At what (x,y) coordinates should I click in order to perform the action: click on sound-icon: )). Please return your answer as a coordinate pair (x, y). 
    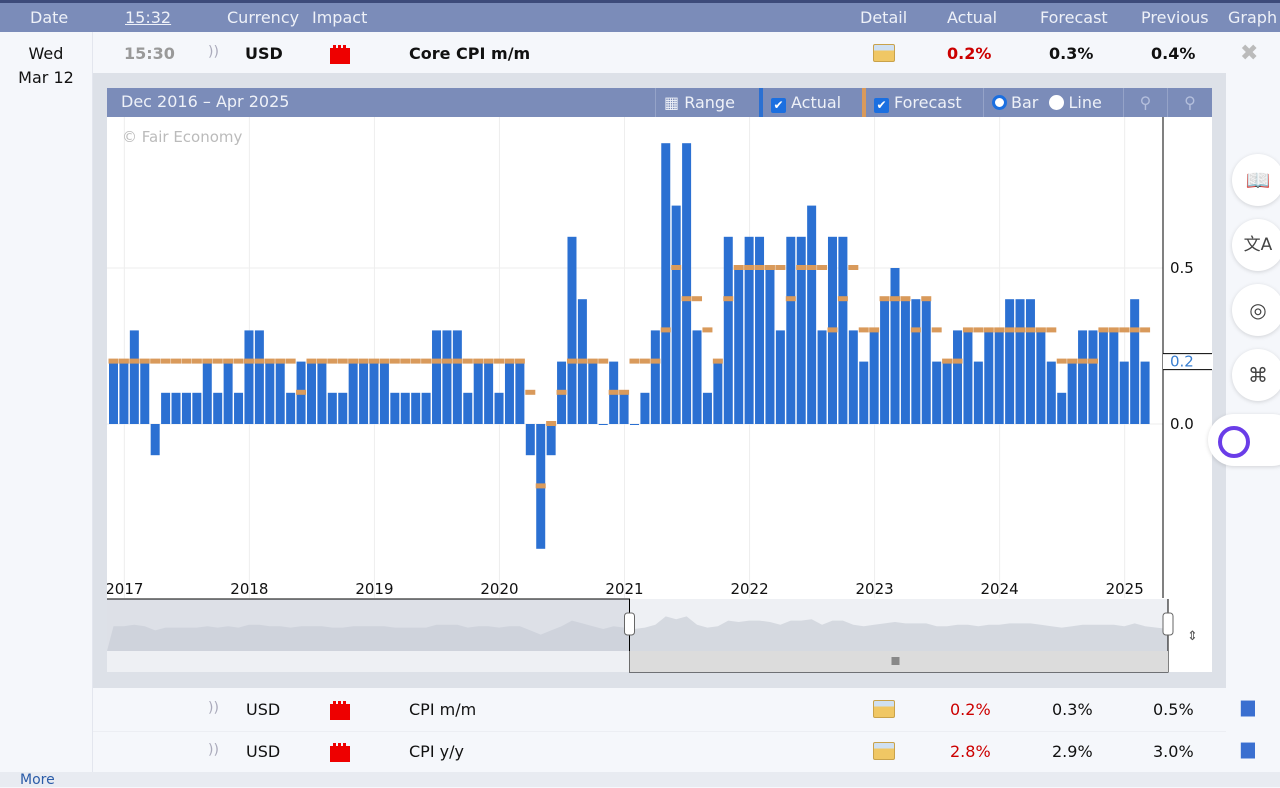
    Looking at the image, I should click on (213, 750).